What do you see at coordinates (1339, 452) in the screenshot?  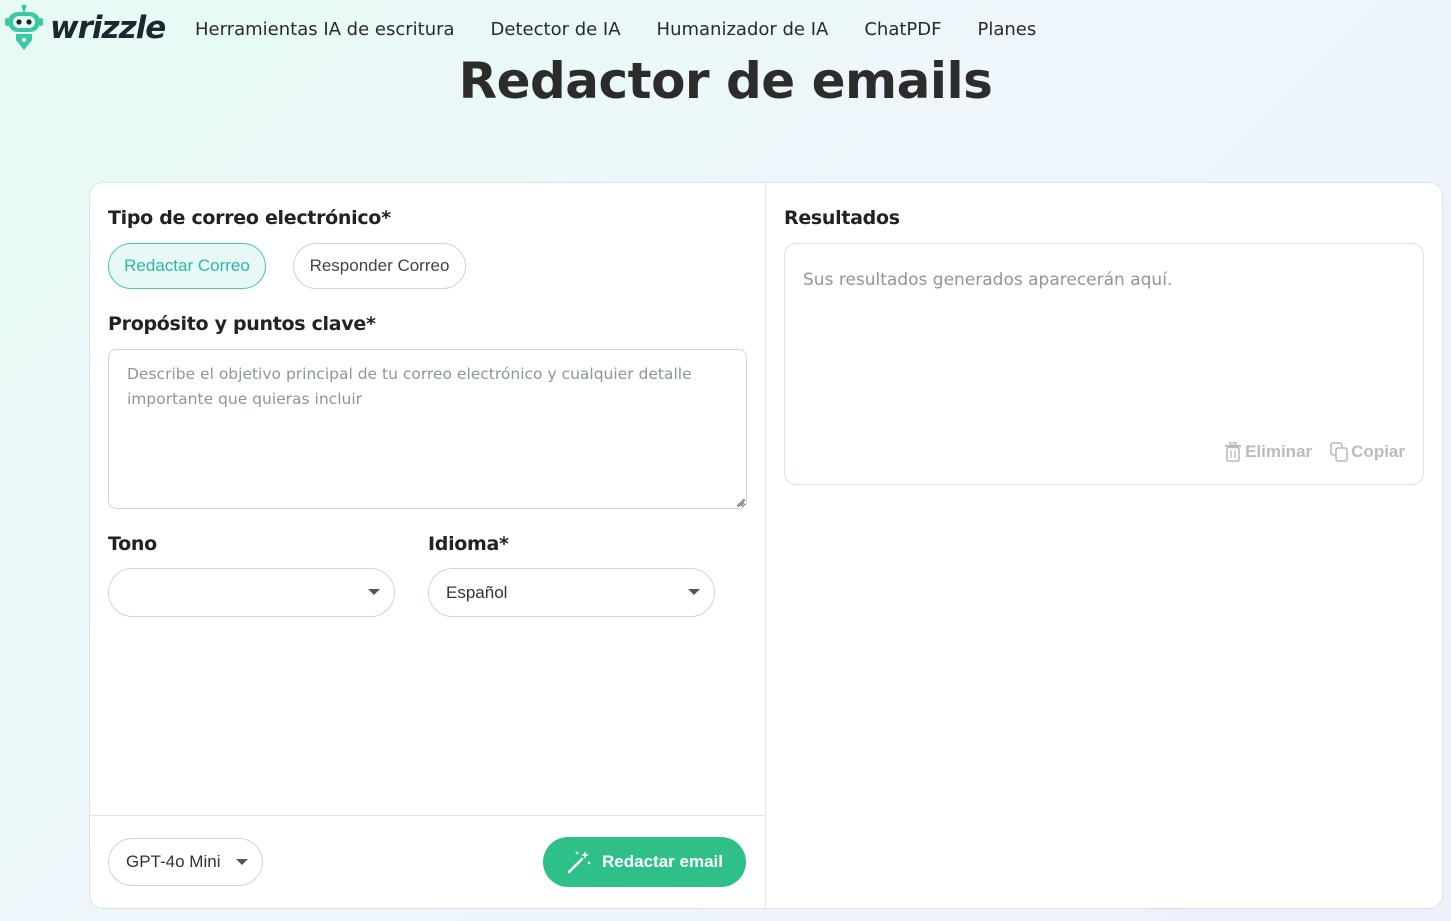 I see `copy-icon` at bounding box center [1339, 452].